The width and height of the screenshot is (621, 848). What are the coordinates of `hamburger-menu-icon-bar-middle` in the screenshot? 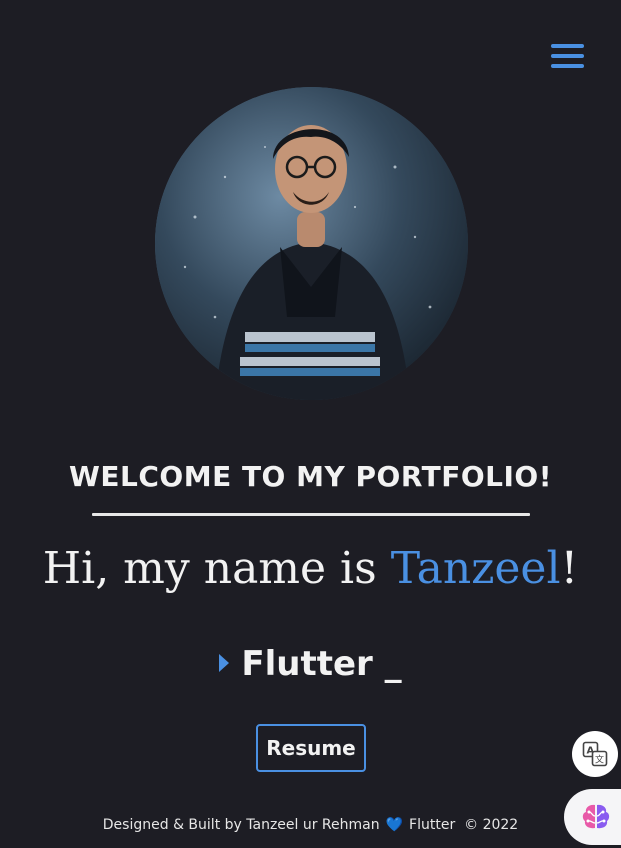 It's located at (567, 56).